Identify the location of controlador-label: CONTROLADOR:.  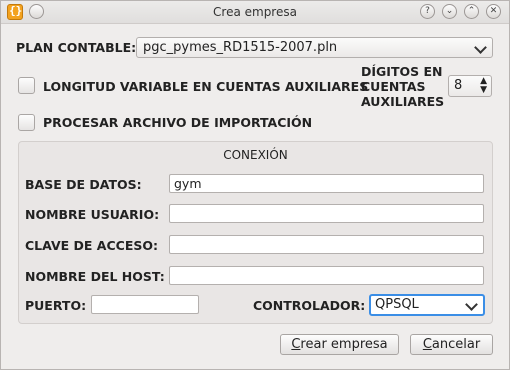
(309, 305).